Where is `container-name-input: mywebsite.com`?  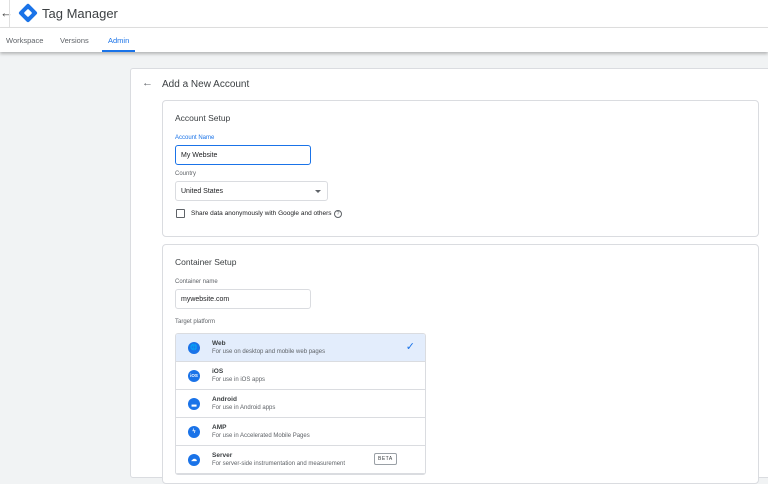 container-name-input: mywebsite.com is located at coordinates (243, 299).